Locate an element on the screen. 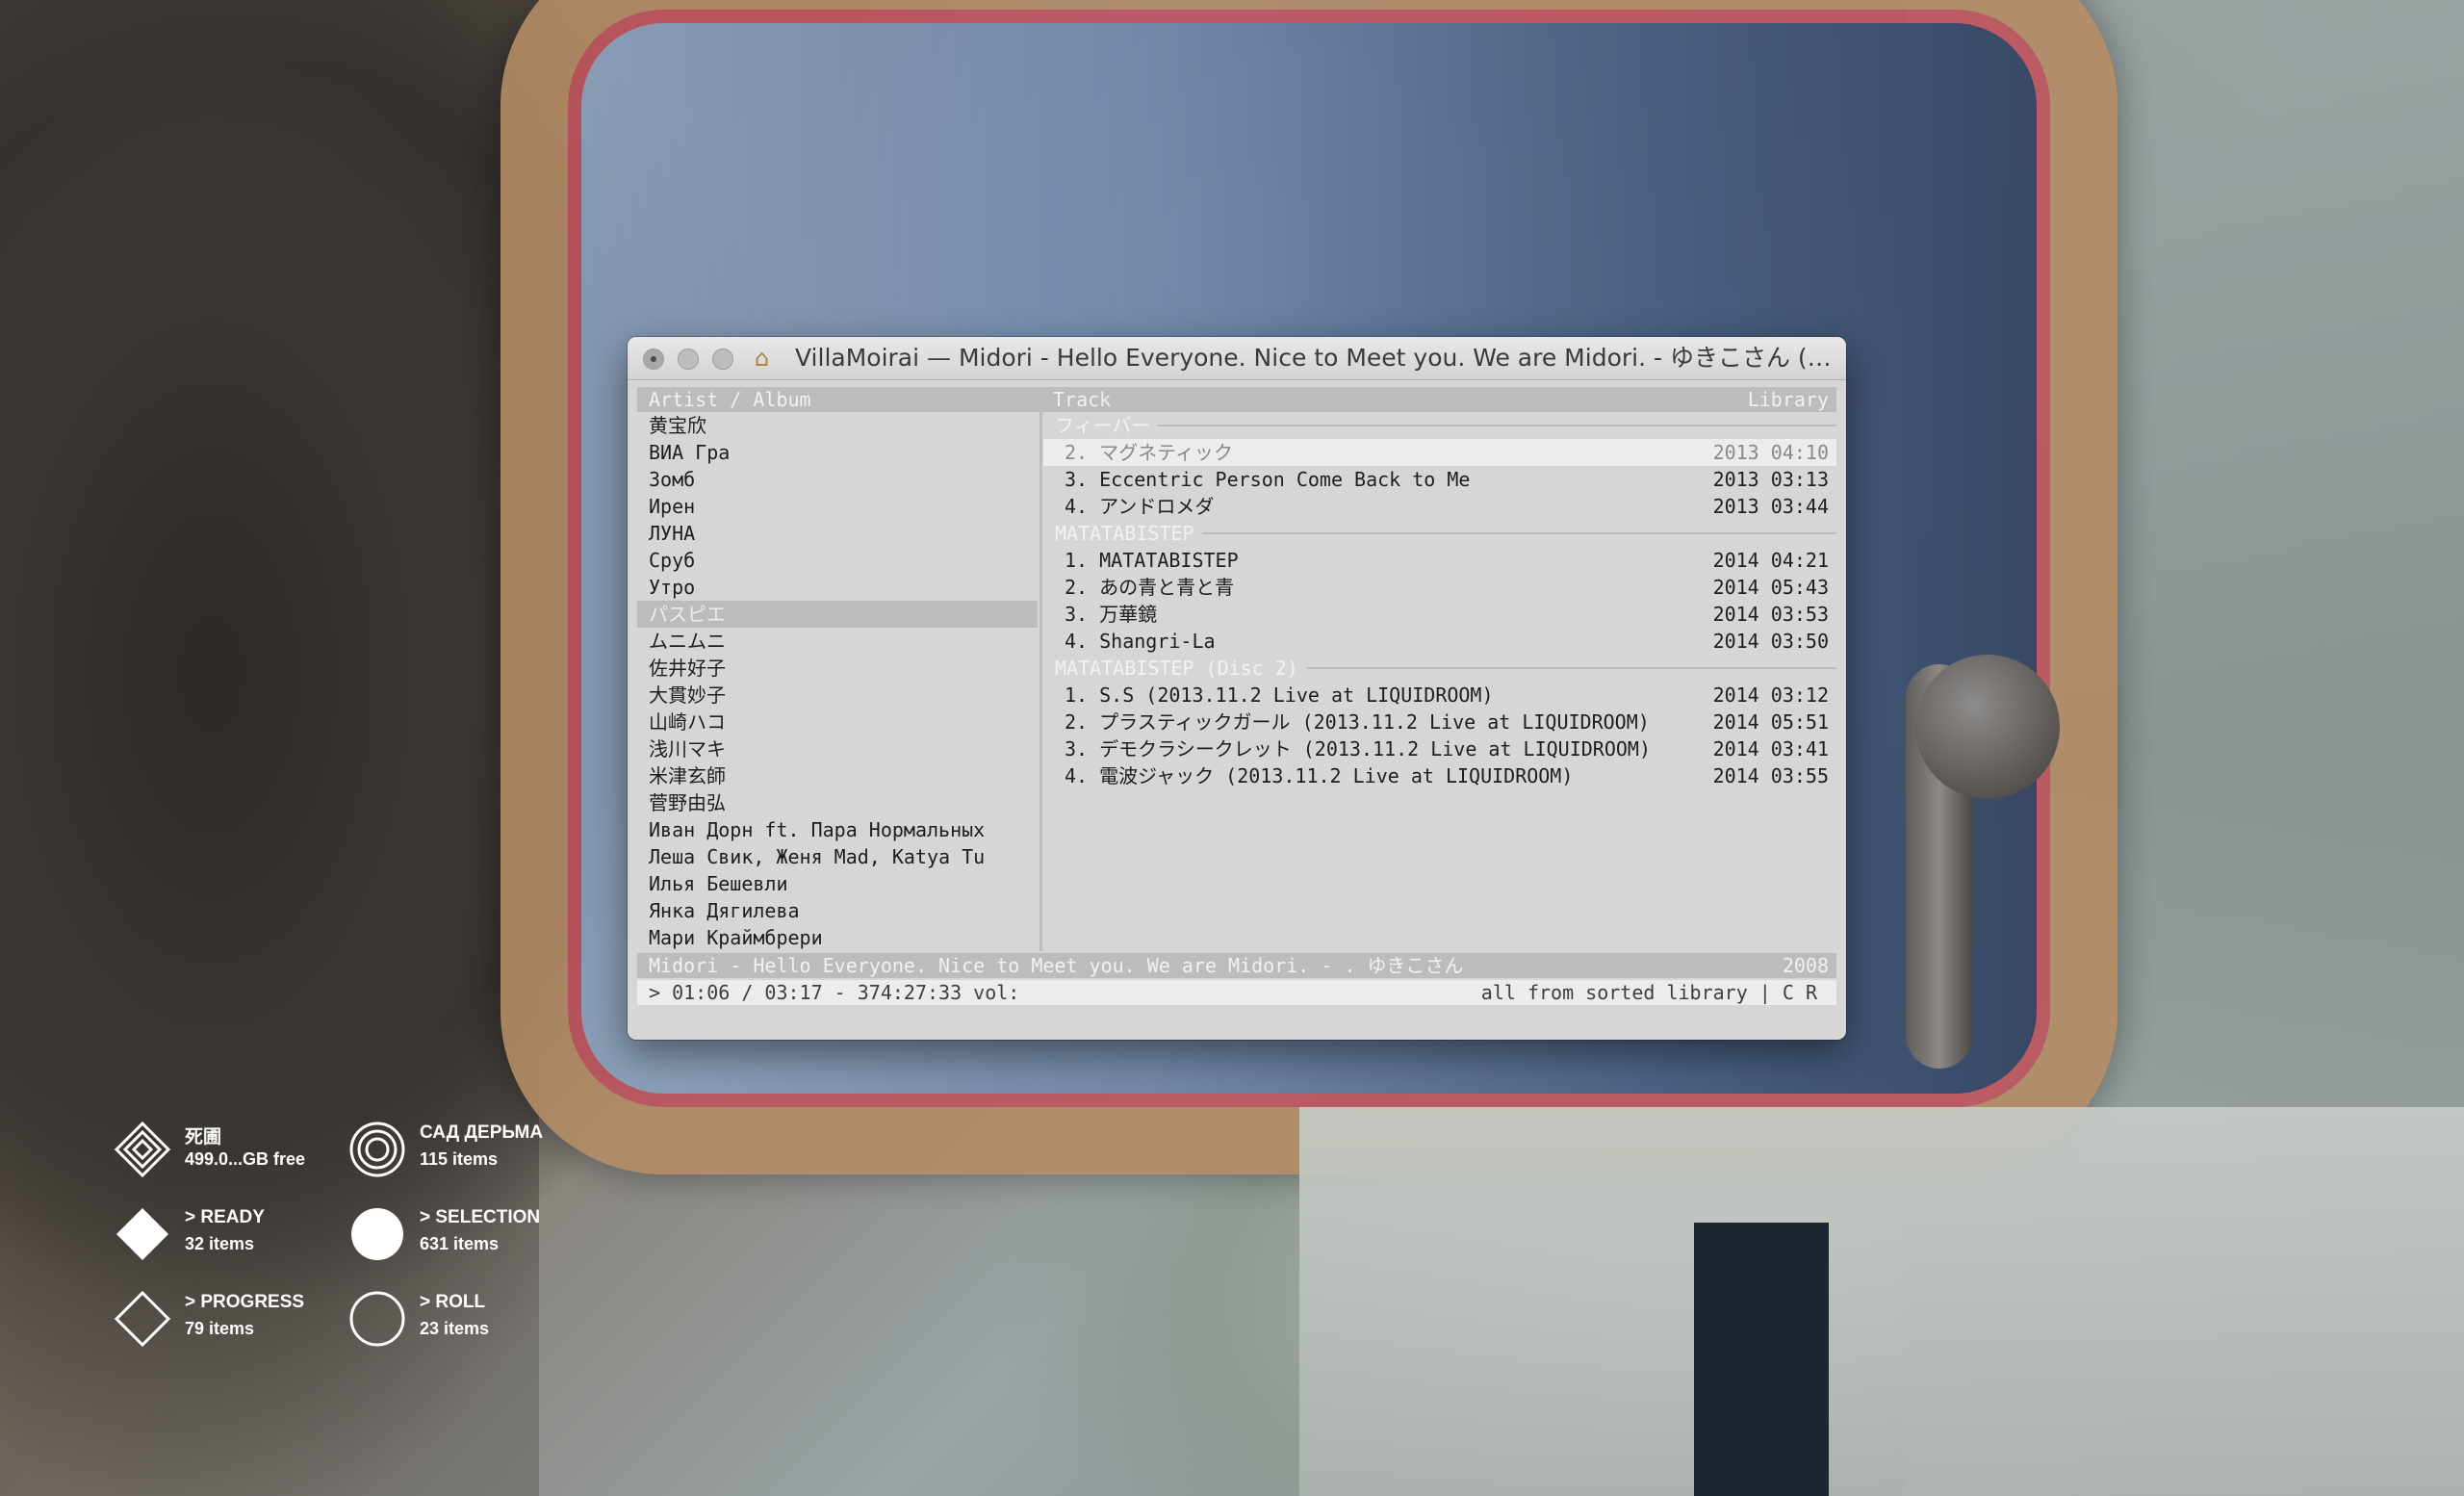 This screenshot has width=2464, height=1496. track-duration: 03:13 is located at coordinates (1799, 480).